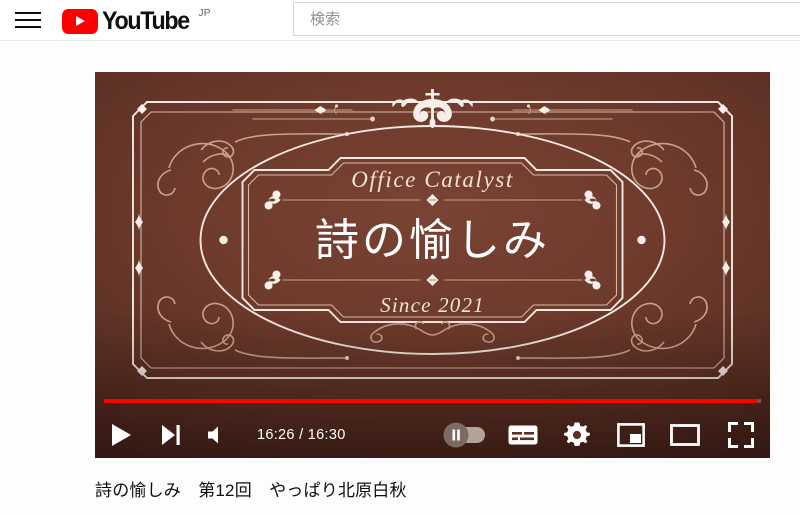  I want to click on subtitles-icon, so click(523, 435).